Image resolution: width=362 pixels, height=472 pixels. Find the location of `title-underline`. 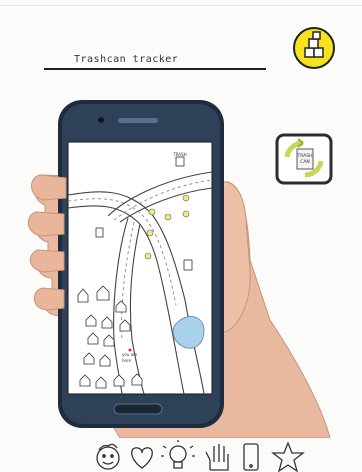

title-underline is located at coordinates (155, 69).